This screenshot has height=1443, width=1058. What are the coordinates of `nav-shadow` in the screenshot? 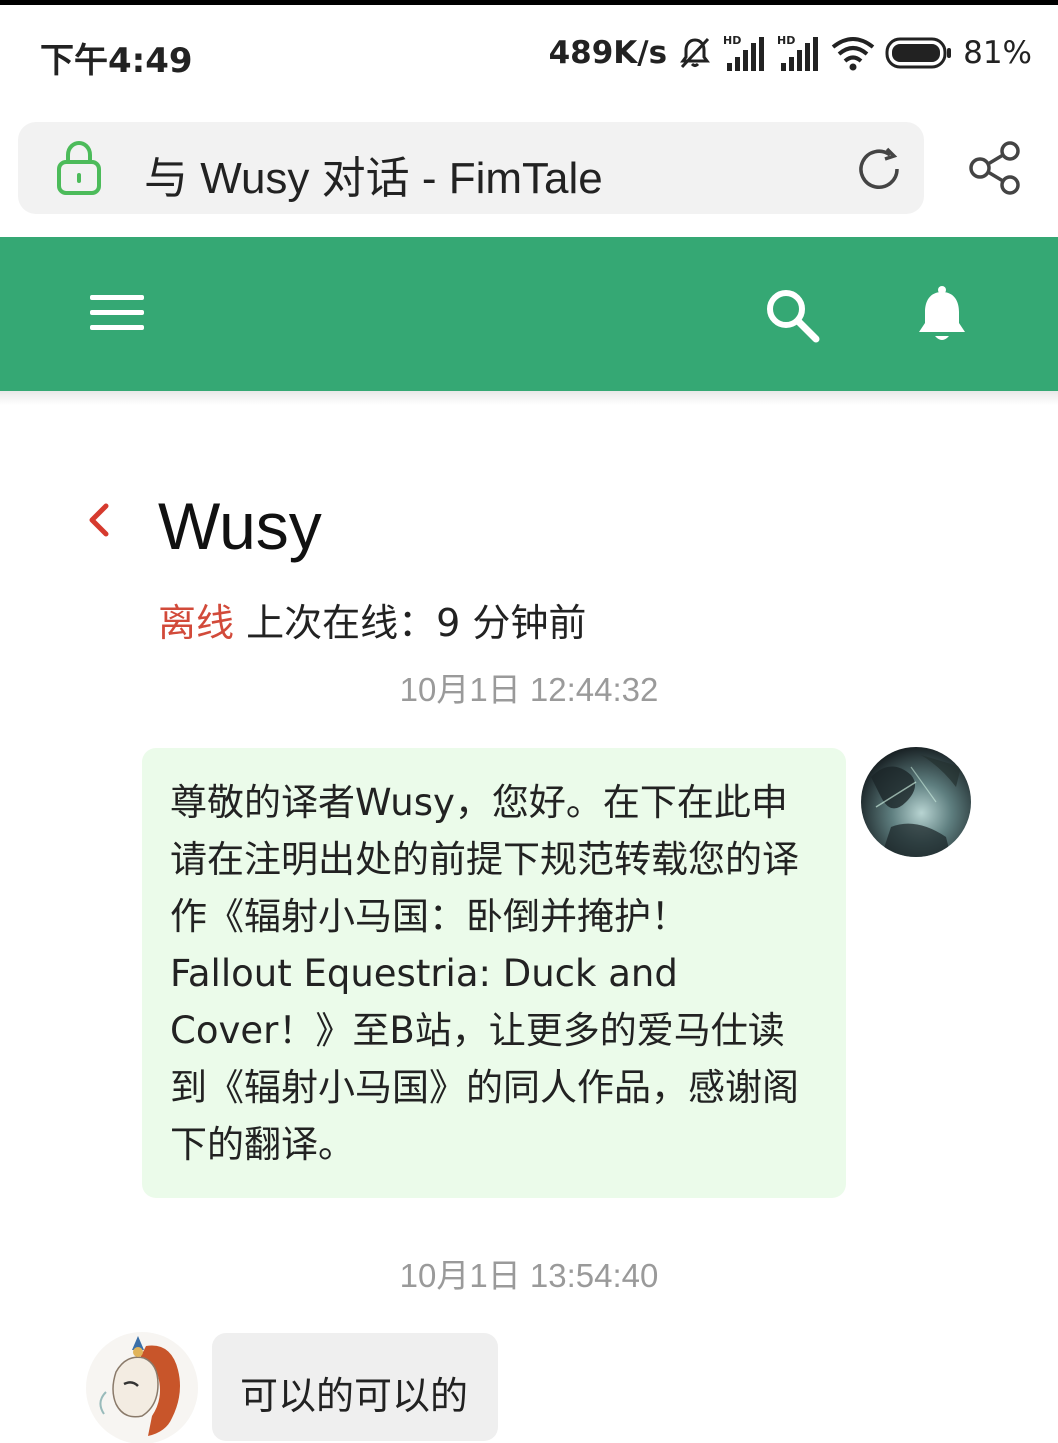 It's located at (529, 398).